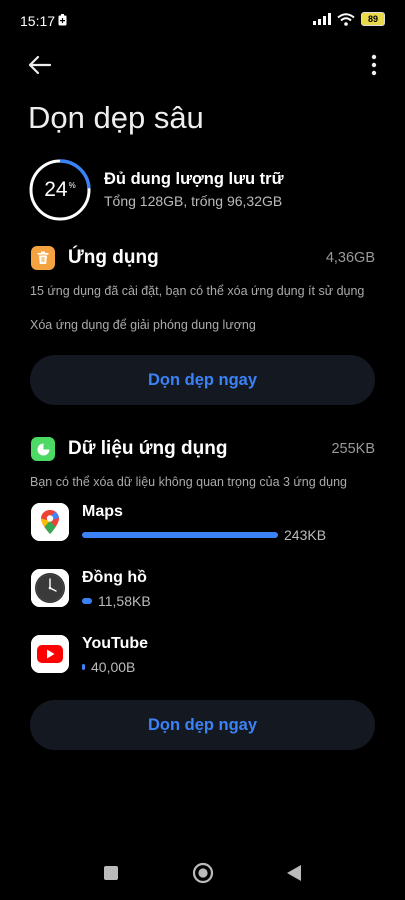 Image resolution: width=405 pixels, height=900 pixels. I want to click on back-arrow-icon, so click(39, 65).